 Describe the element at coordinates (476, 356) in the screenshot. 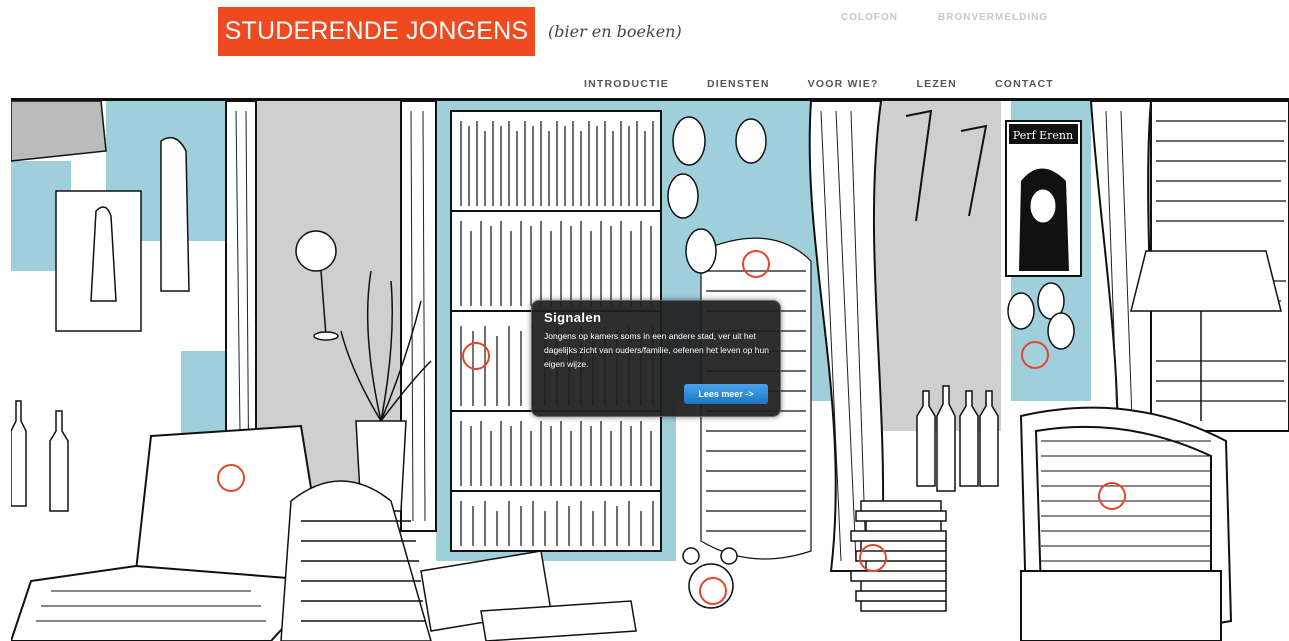

I see `hotspot-binder` at that location.